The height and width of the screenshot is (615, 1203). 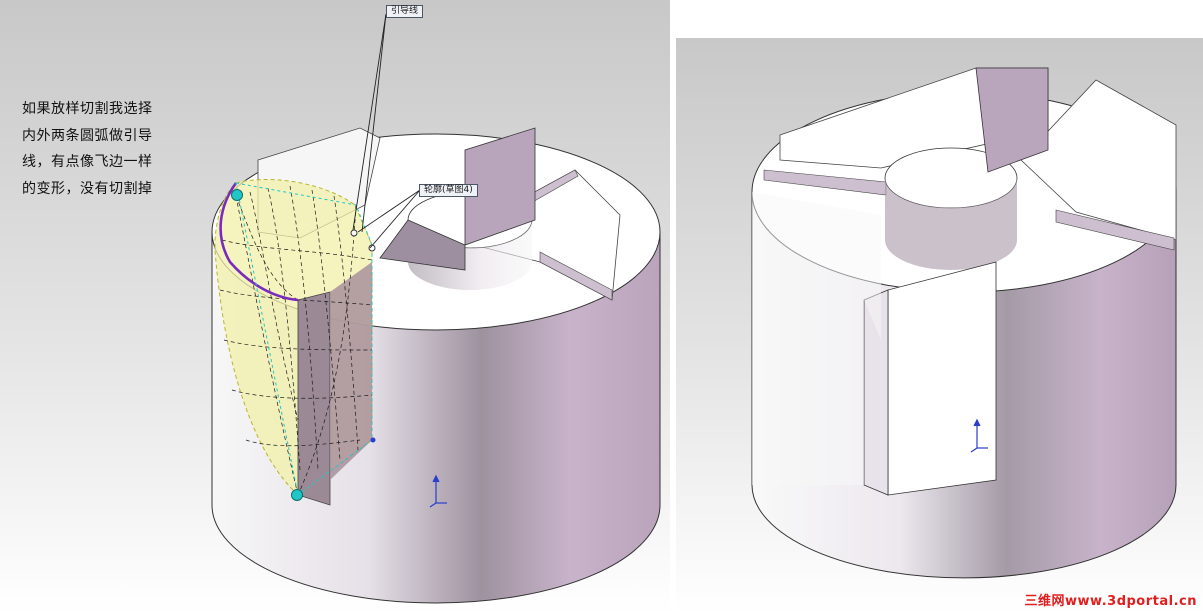 What do you see at coordinates (448, 190) in the screenshot?
I see `callout-profile: 轮廓(草图4)` at bounding box center [448, 190].